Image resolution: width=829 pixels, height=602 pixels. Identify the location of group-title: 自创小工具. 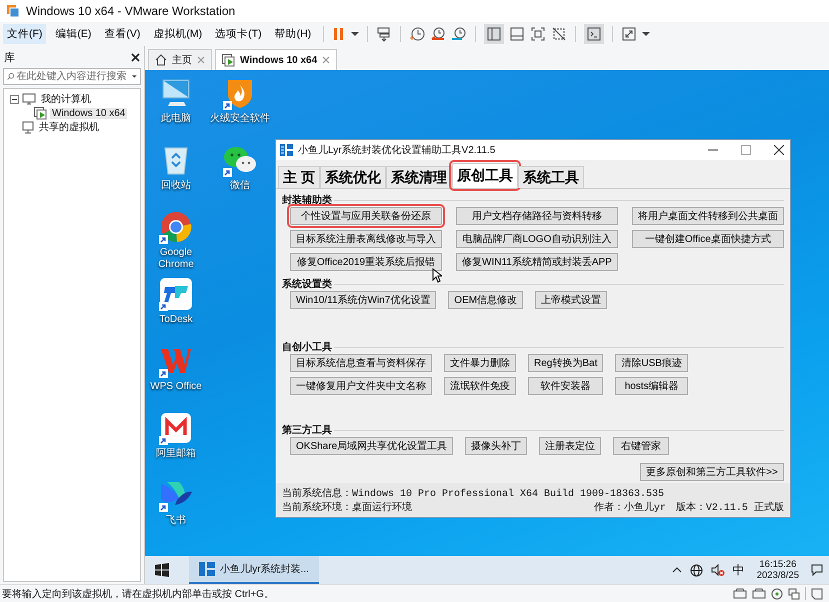
(307, 347).